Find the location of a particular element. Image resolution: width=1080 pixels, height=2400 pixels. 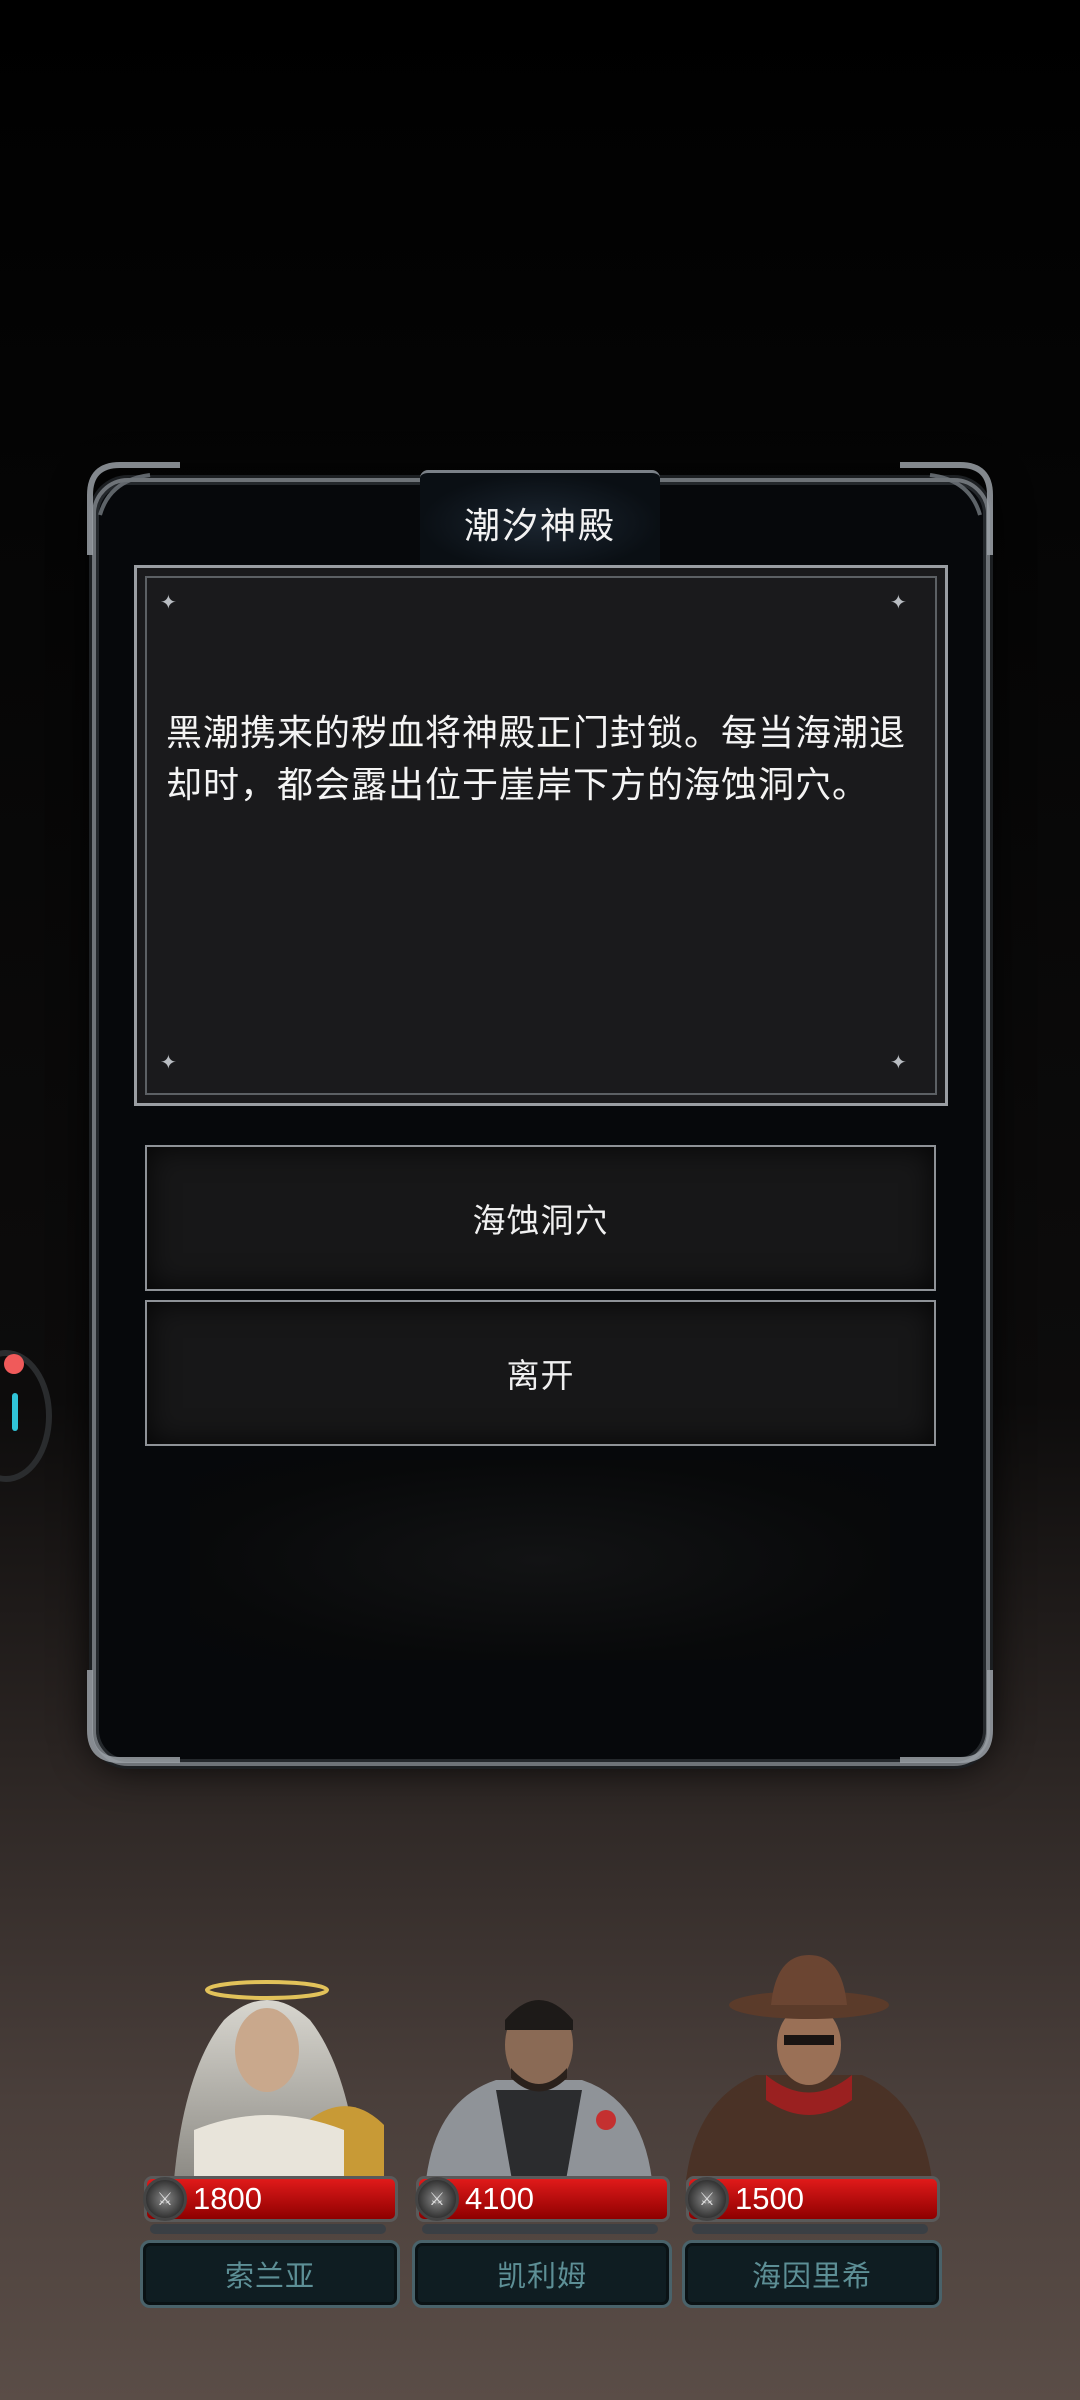

hp-bar: ⚔ 1500 is located at coordinates (812, 2199).